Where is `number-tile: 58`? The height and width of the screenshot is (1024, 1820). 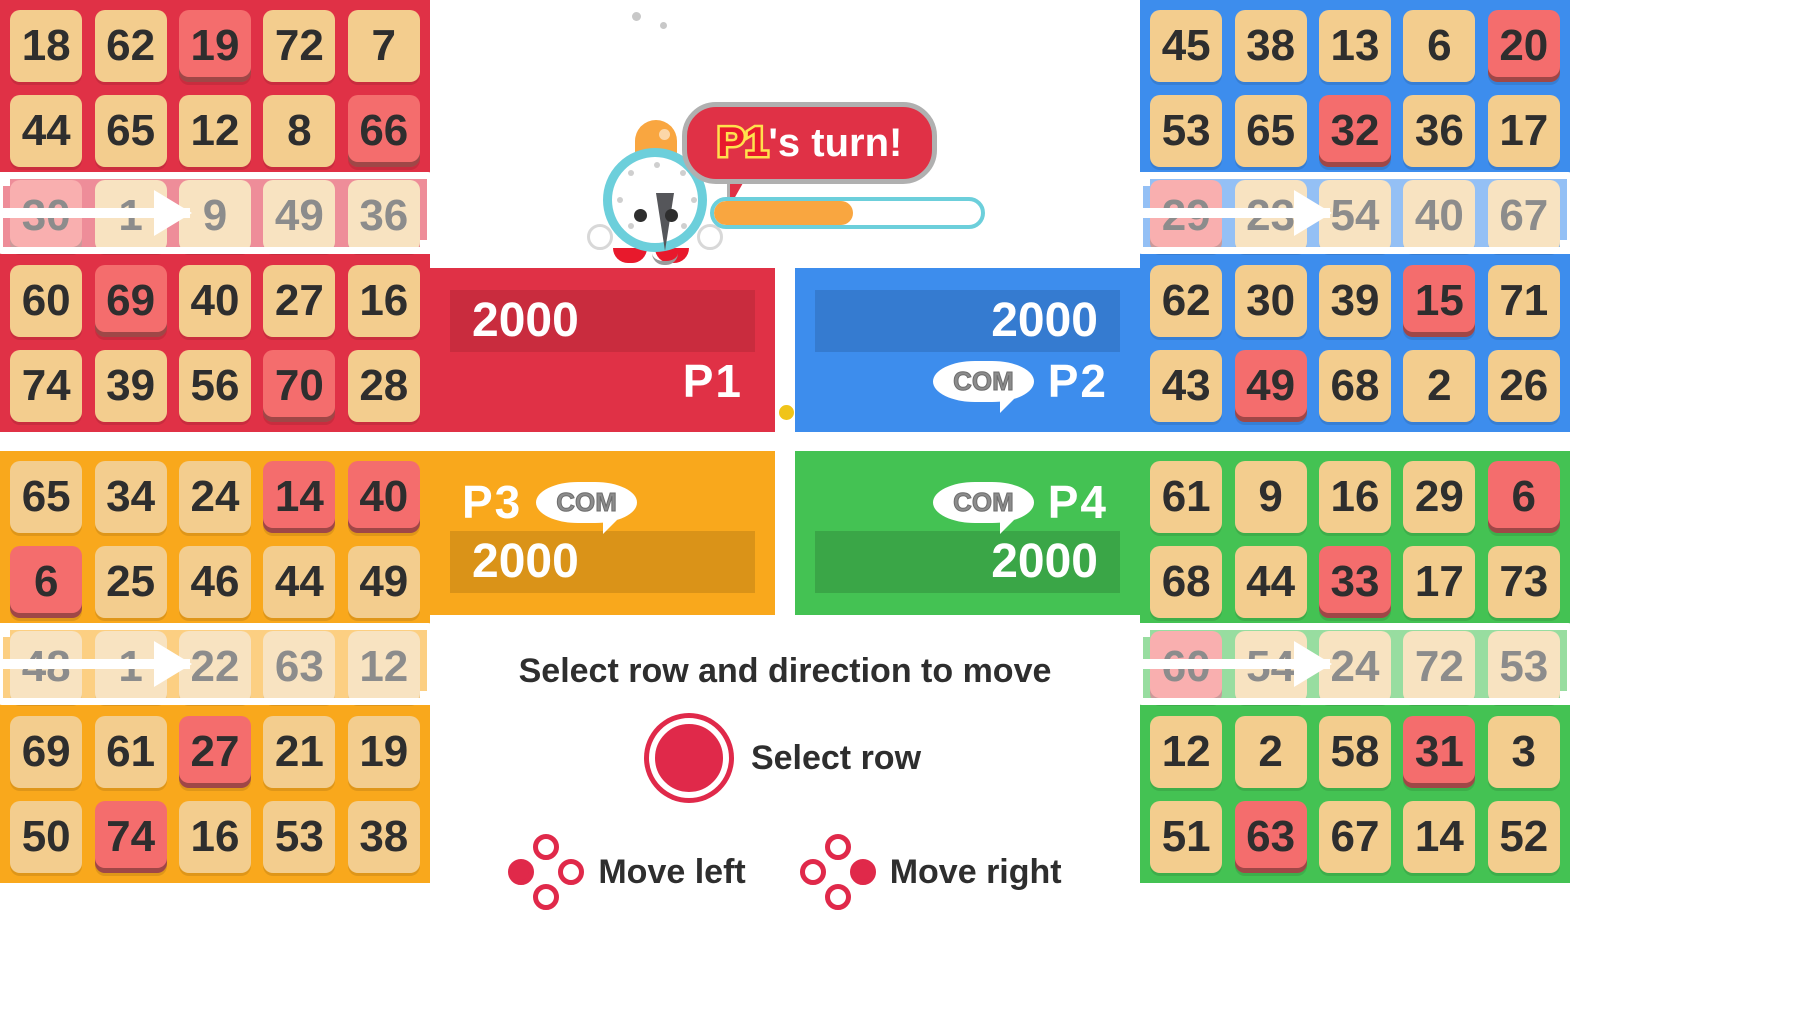 number-tile: 58 is located at coordinates (1354, 751).